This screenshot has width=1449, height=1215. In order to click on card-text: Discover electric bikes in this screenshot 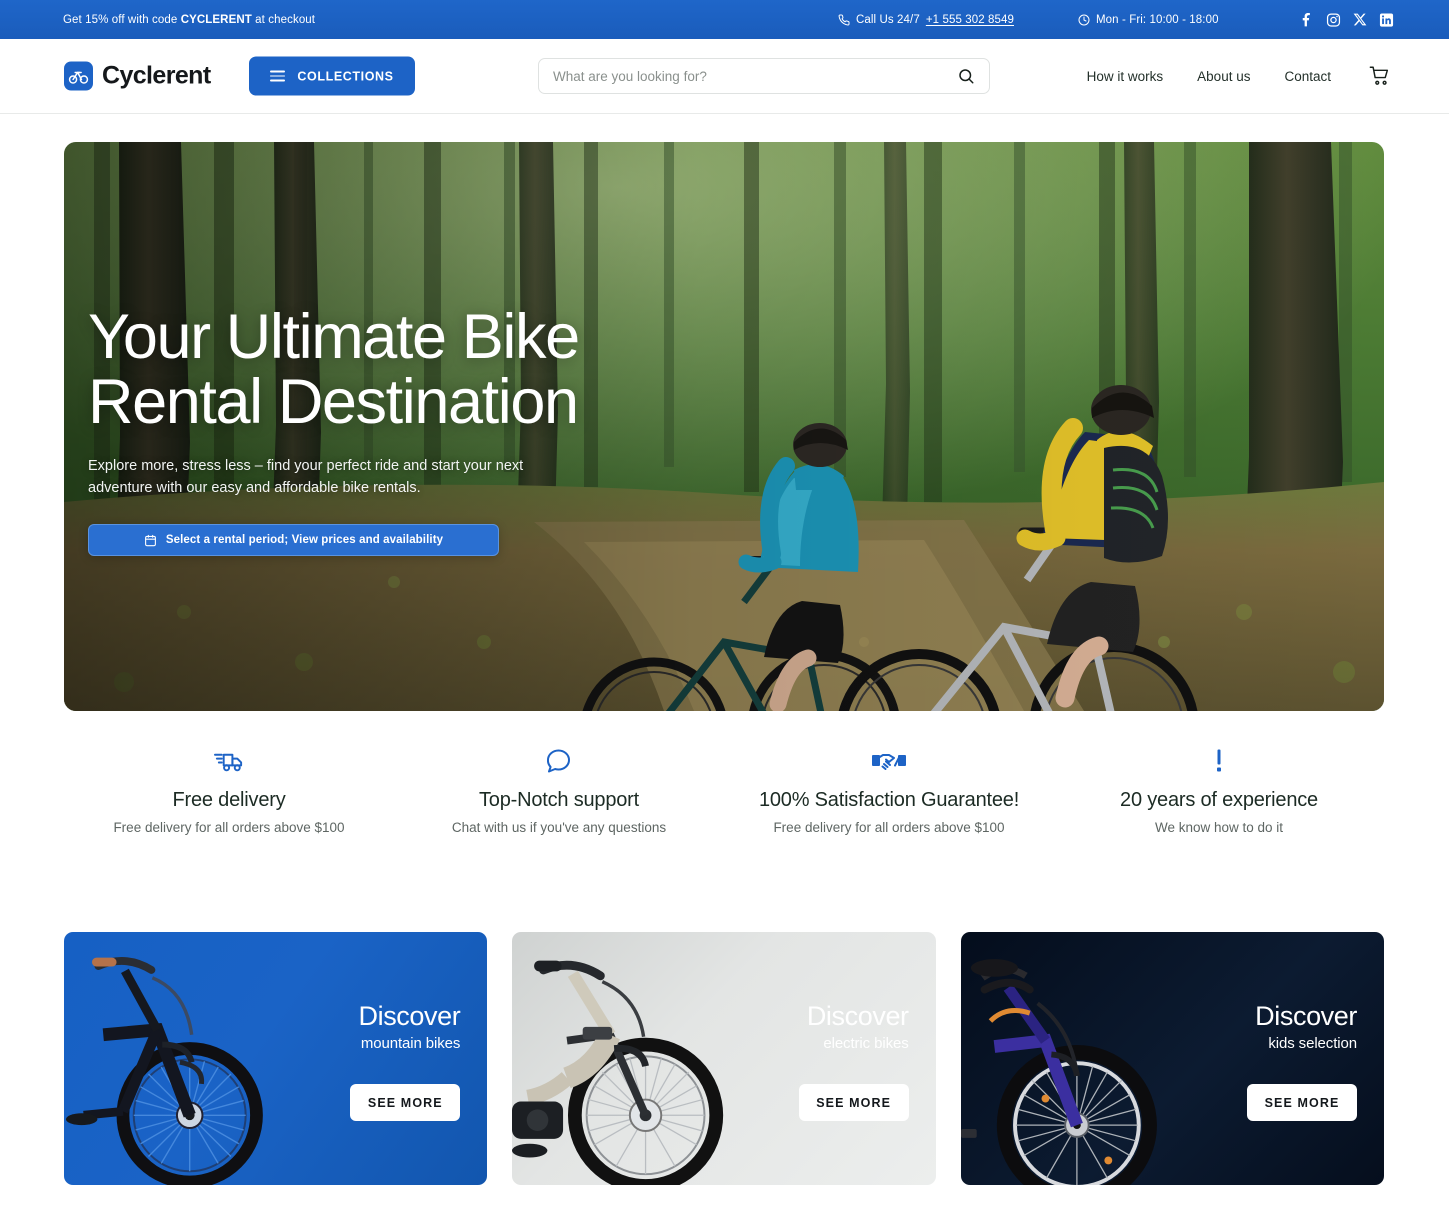, I will do `click(857, 1027)`.